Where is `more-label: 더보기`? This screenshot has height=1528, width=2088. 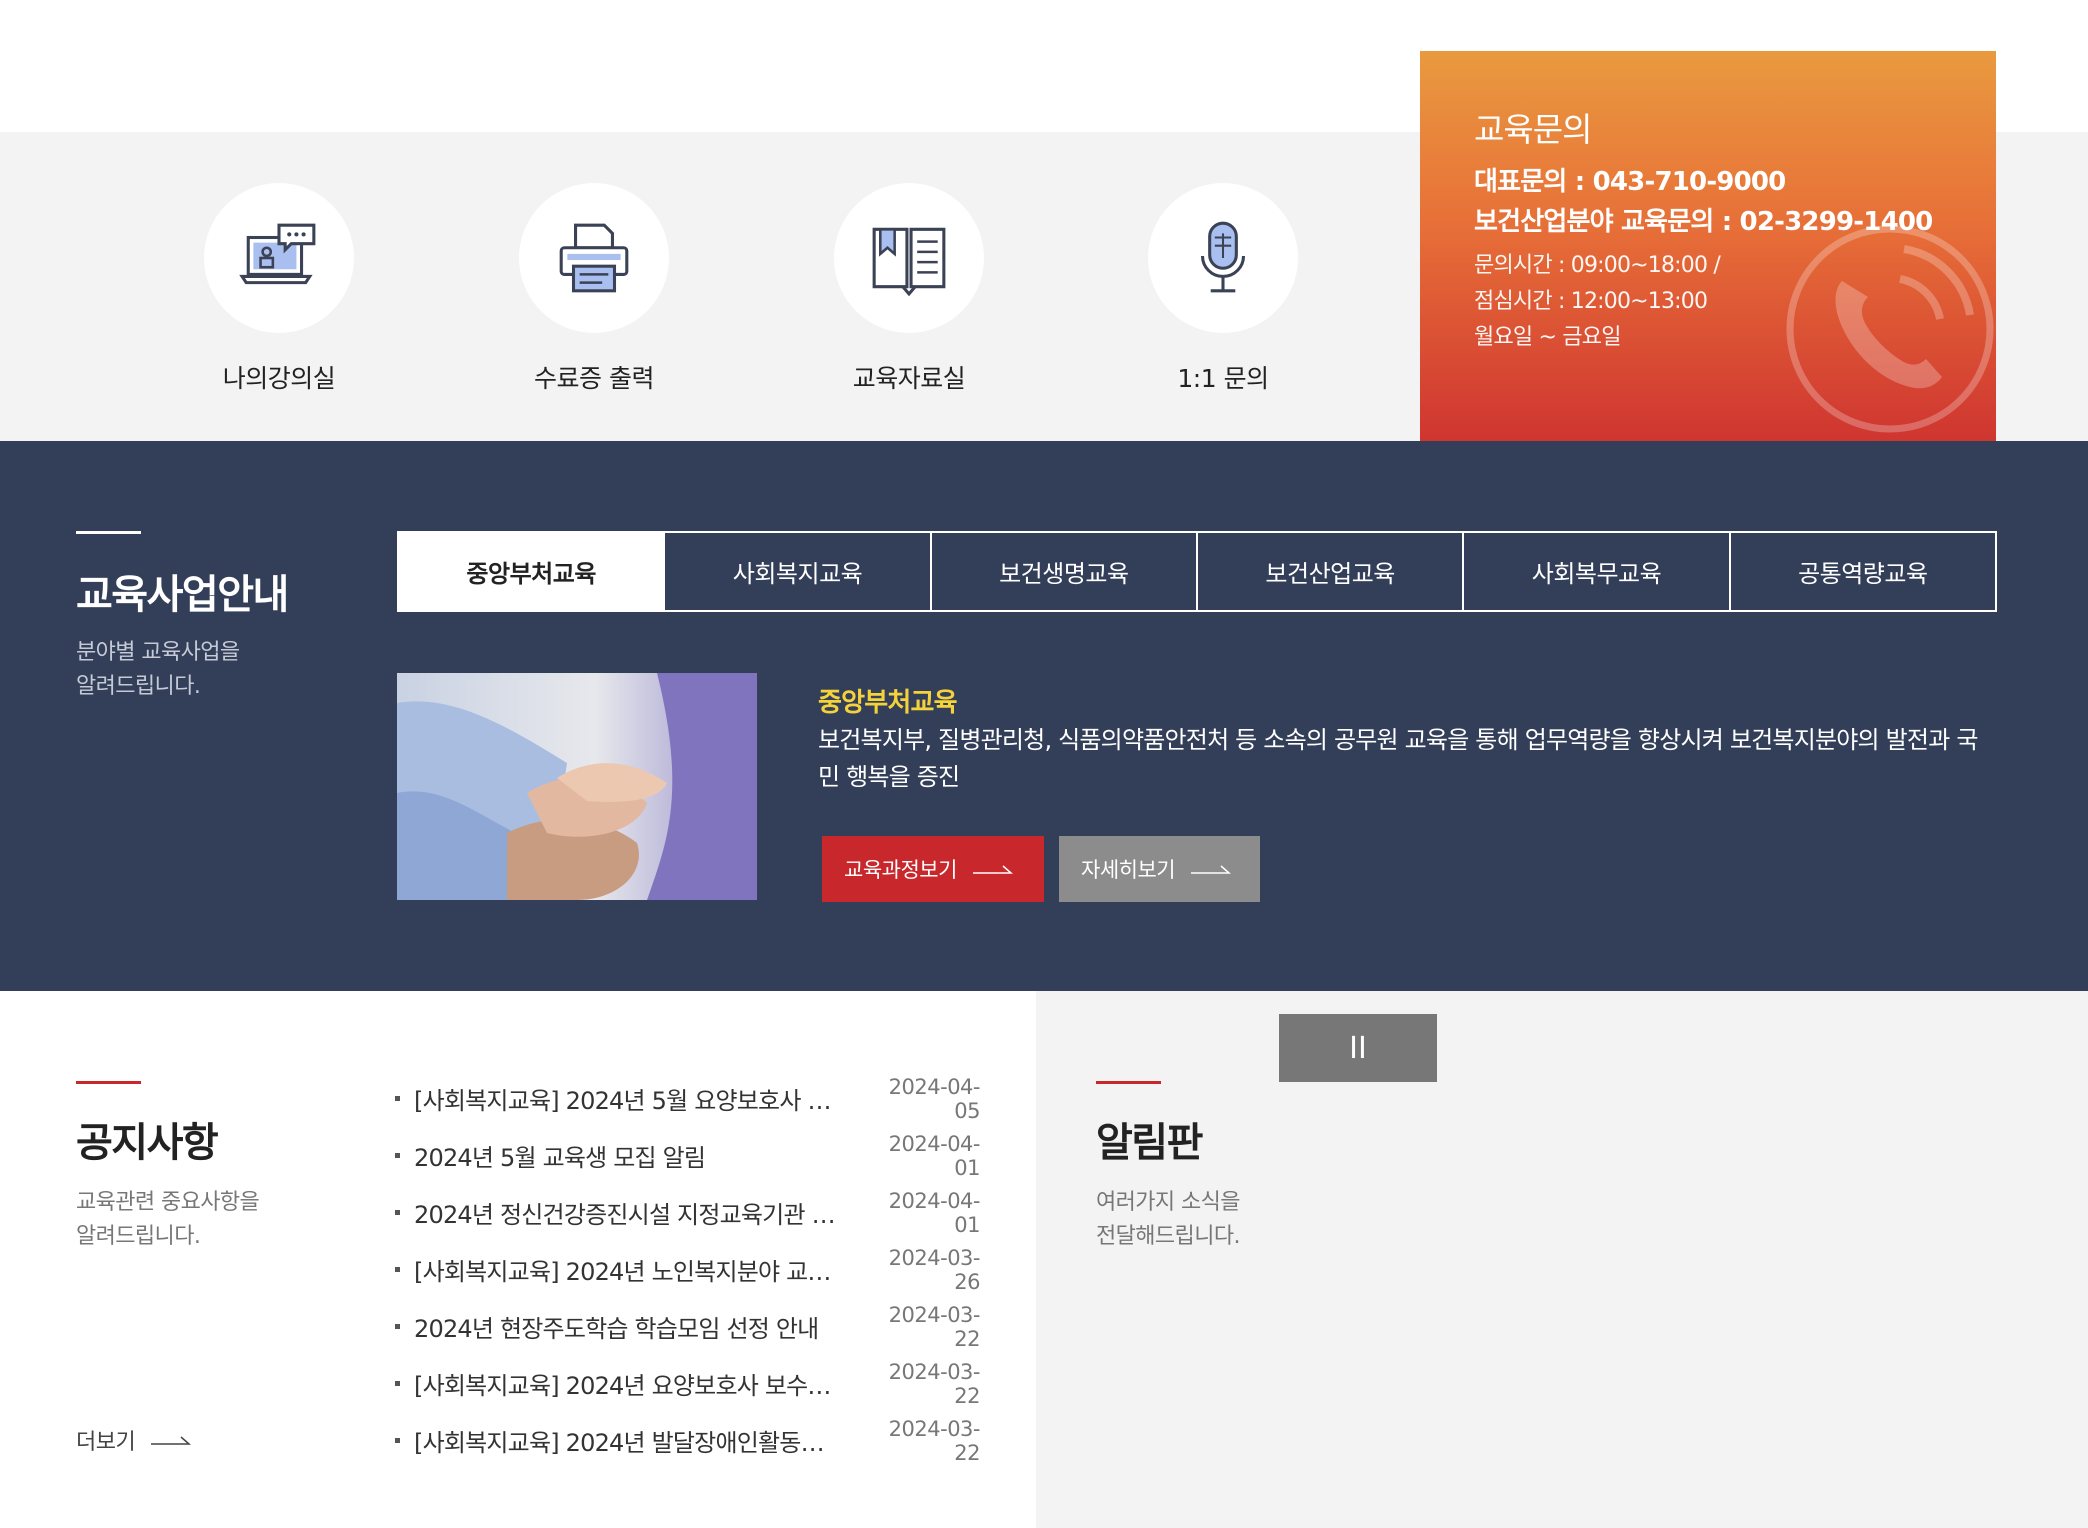
more-label: 더보기 is located at coordinates (106, 1442).